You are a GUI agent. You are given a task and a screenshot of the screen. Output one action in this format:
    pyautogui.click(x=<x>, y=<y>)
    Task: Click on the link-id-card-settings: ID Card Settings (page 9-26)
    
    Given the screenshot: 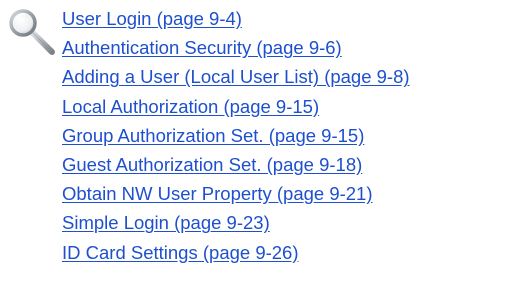 What is the action you would take?
    pyautogui.click(x=180, y=252)
    